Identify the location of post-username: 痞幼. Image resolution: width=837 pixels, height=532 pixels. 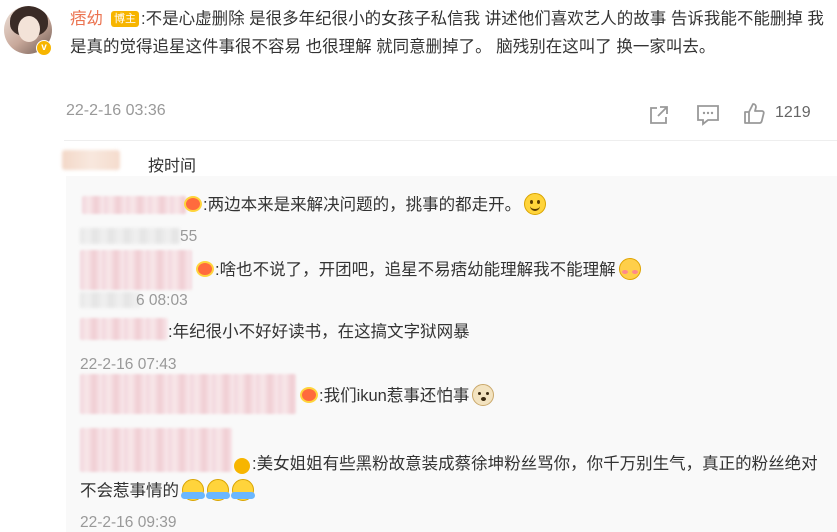
(86, 19).